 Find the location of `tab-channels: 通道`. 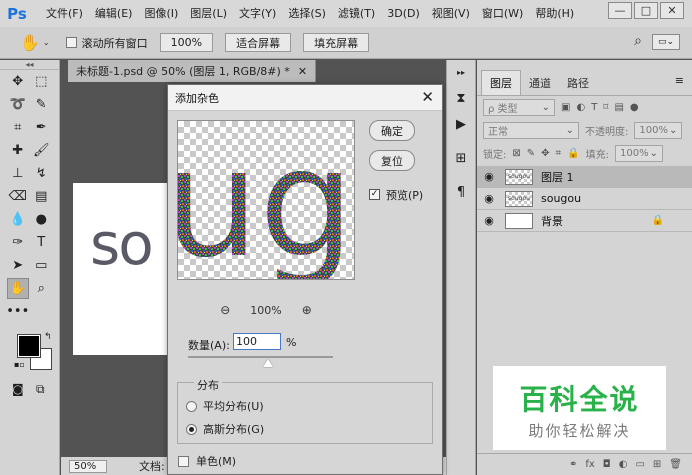

tab-channels: 通道 is located at coordinates (540, 83).